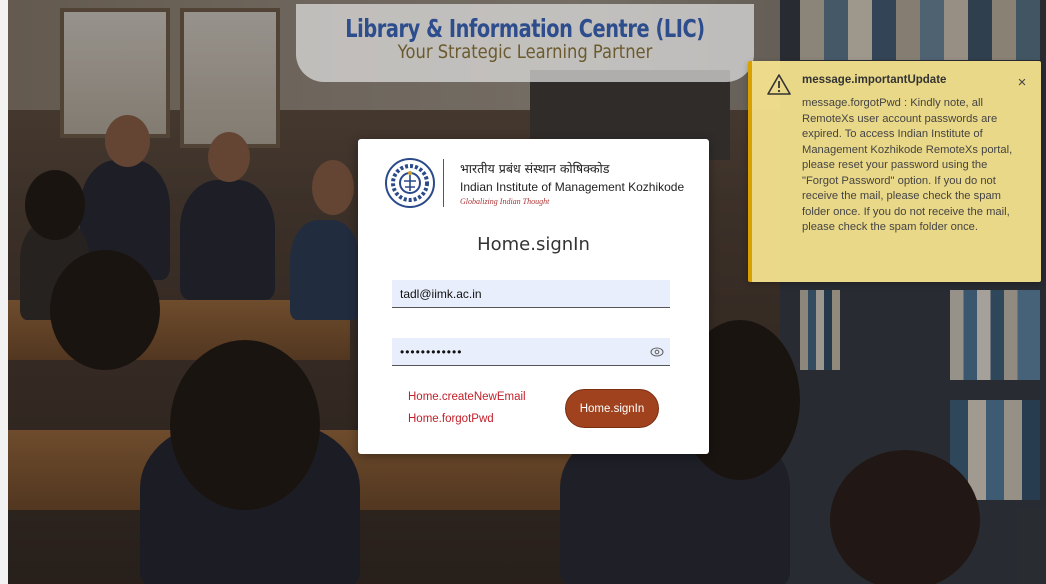  Describe the element at coordinates (410, 183) in the screenshot. I see `iimk-emblem-icon` at that location.